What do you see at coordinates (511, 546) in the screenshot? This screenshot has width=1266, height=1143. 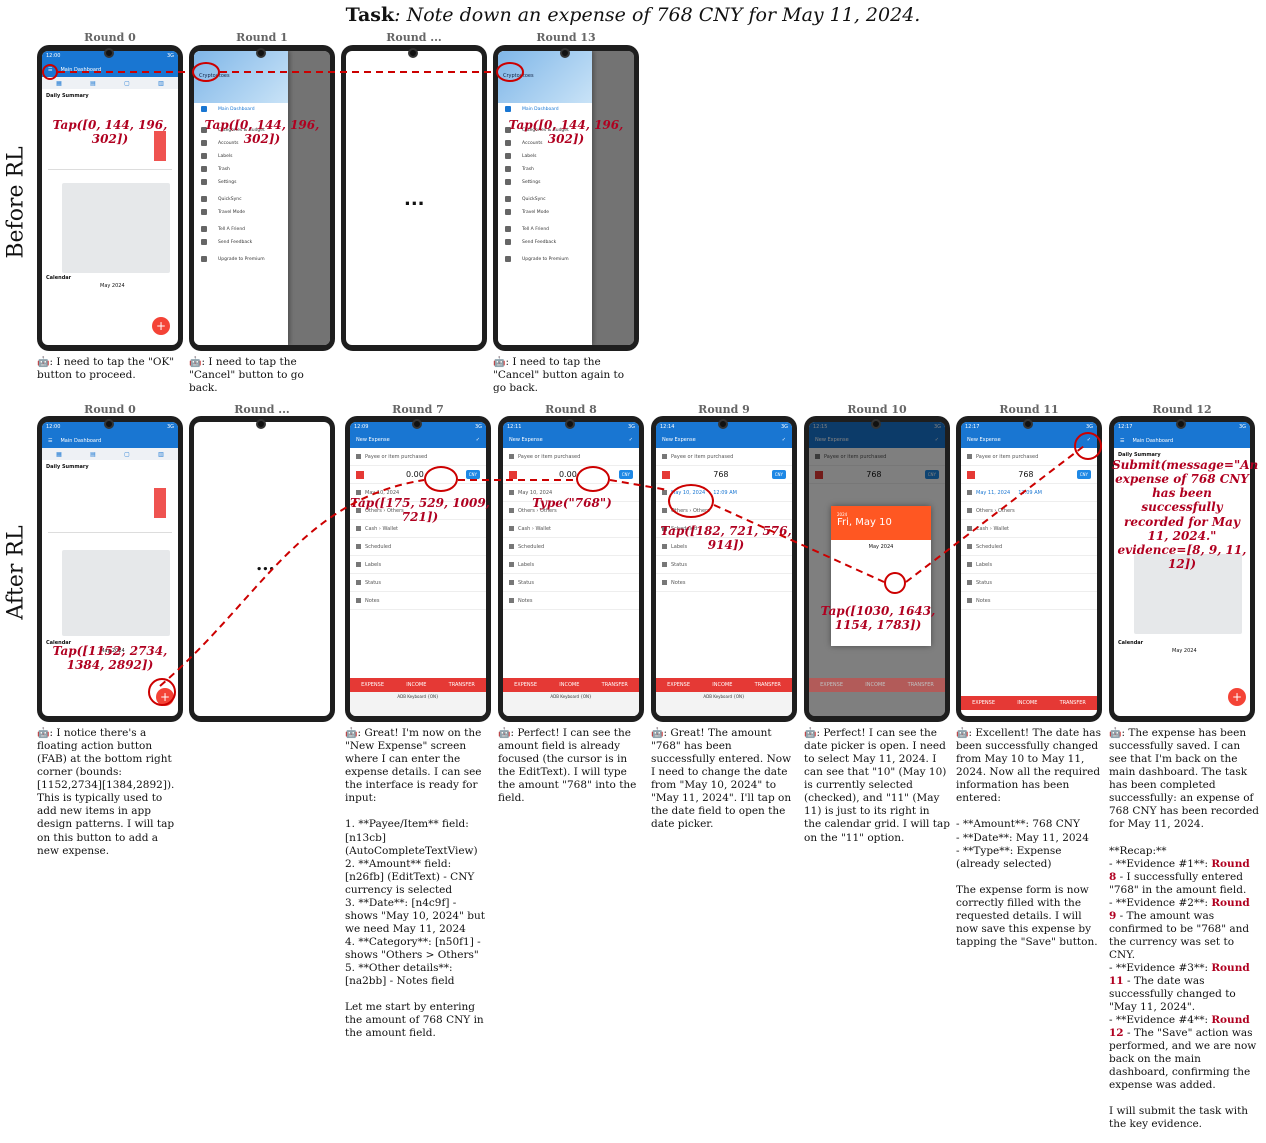 I see `clock-icon` at bounding box center [511, 546].